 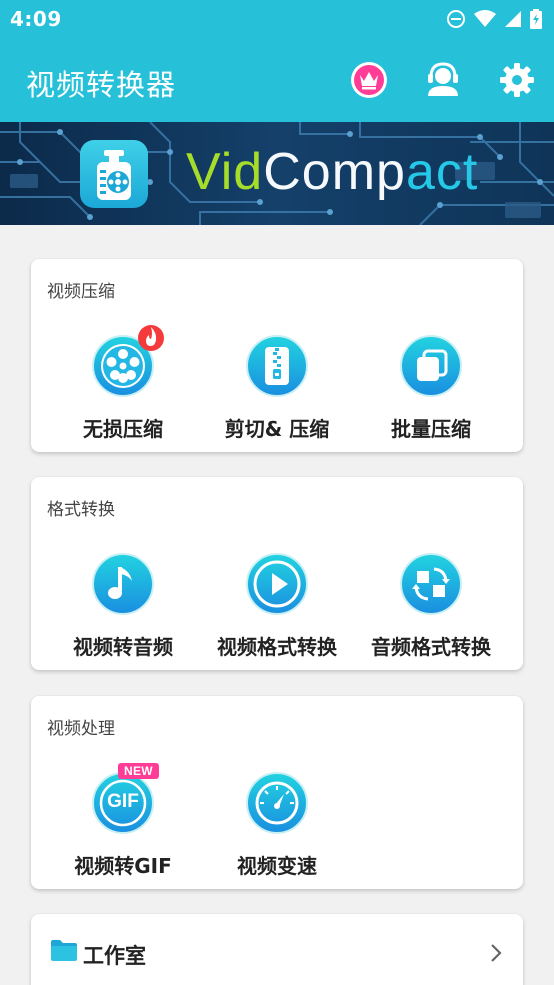 What do you see at coordinates (456, 19) in the screenshot?
I see `do-not-disturb-icon` at bounding box center [456, 19].